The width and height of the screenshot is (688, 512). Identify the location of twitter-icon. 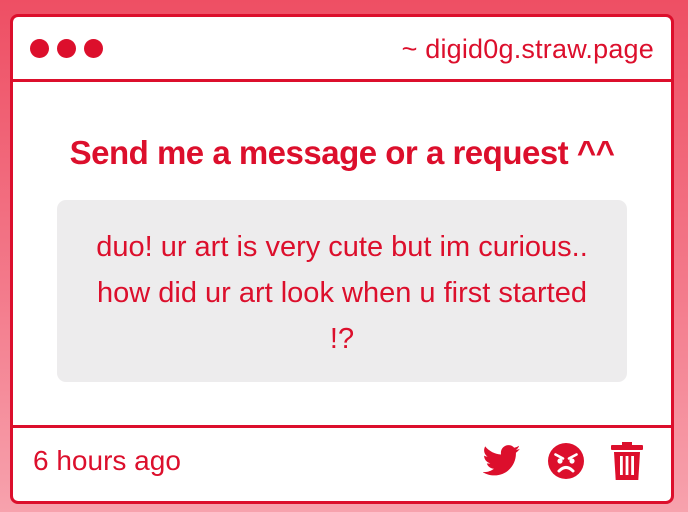
(502, 461).